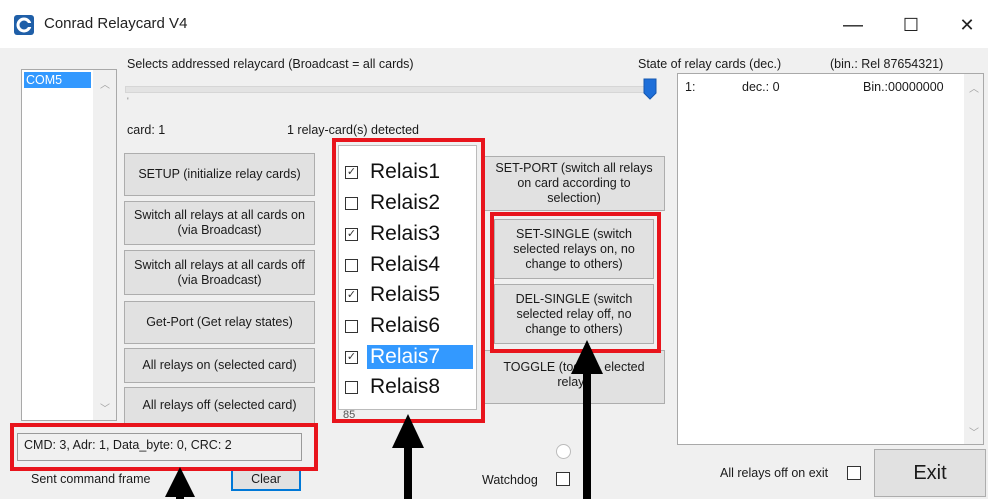 The width and height of the screenshot is (988, 499). What do you see at coordinates (384, 419) in the screenshot?
I see `annotation-arrows` at bounding box center [384, 419].